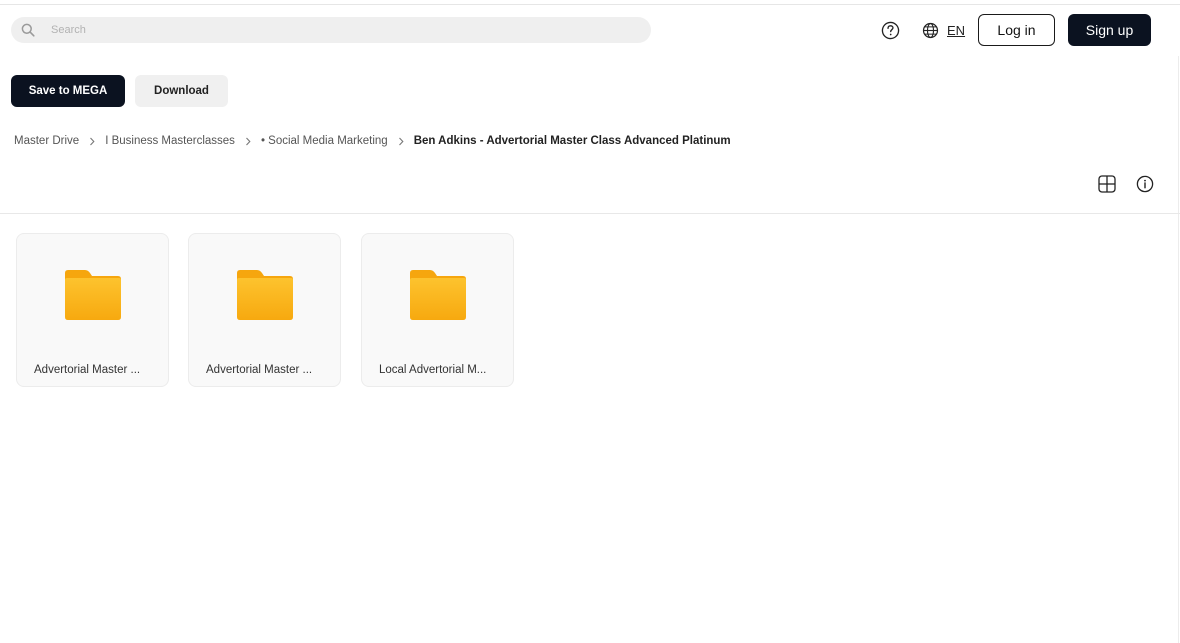 This screenshot has width=1180, height=643. What do you see at coordinates (930, 30) in the screenshot?
I see `globe-icon` at bounding box center [930, 30].